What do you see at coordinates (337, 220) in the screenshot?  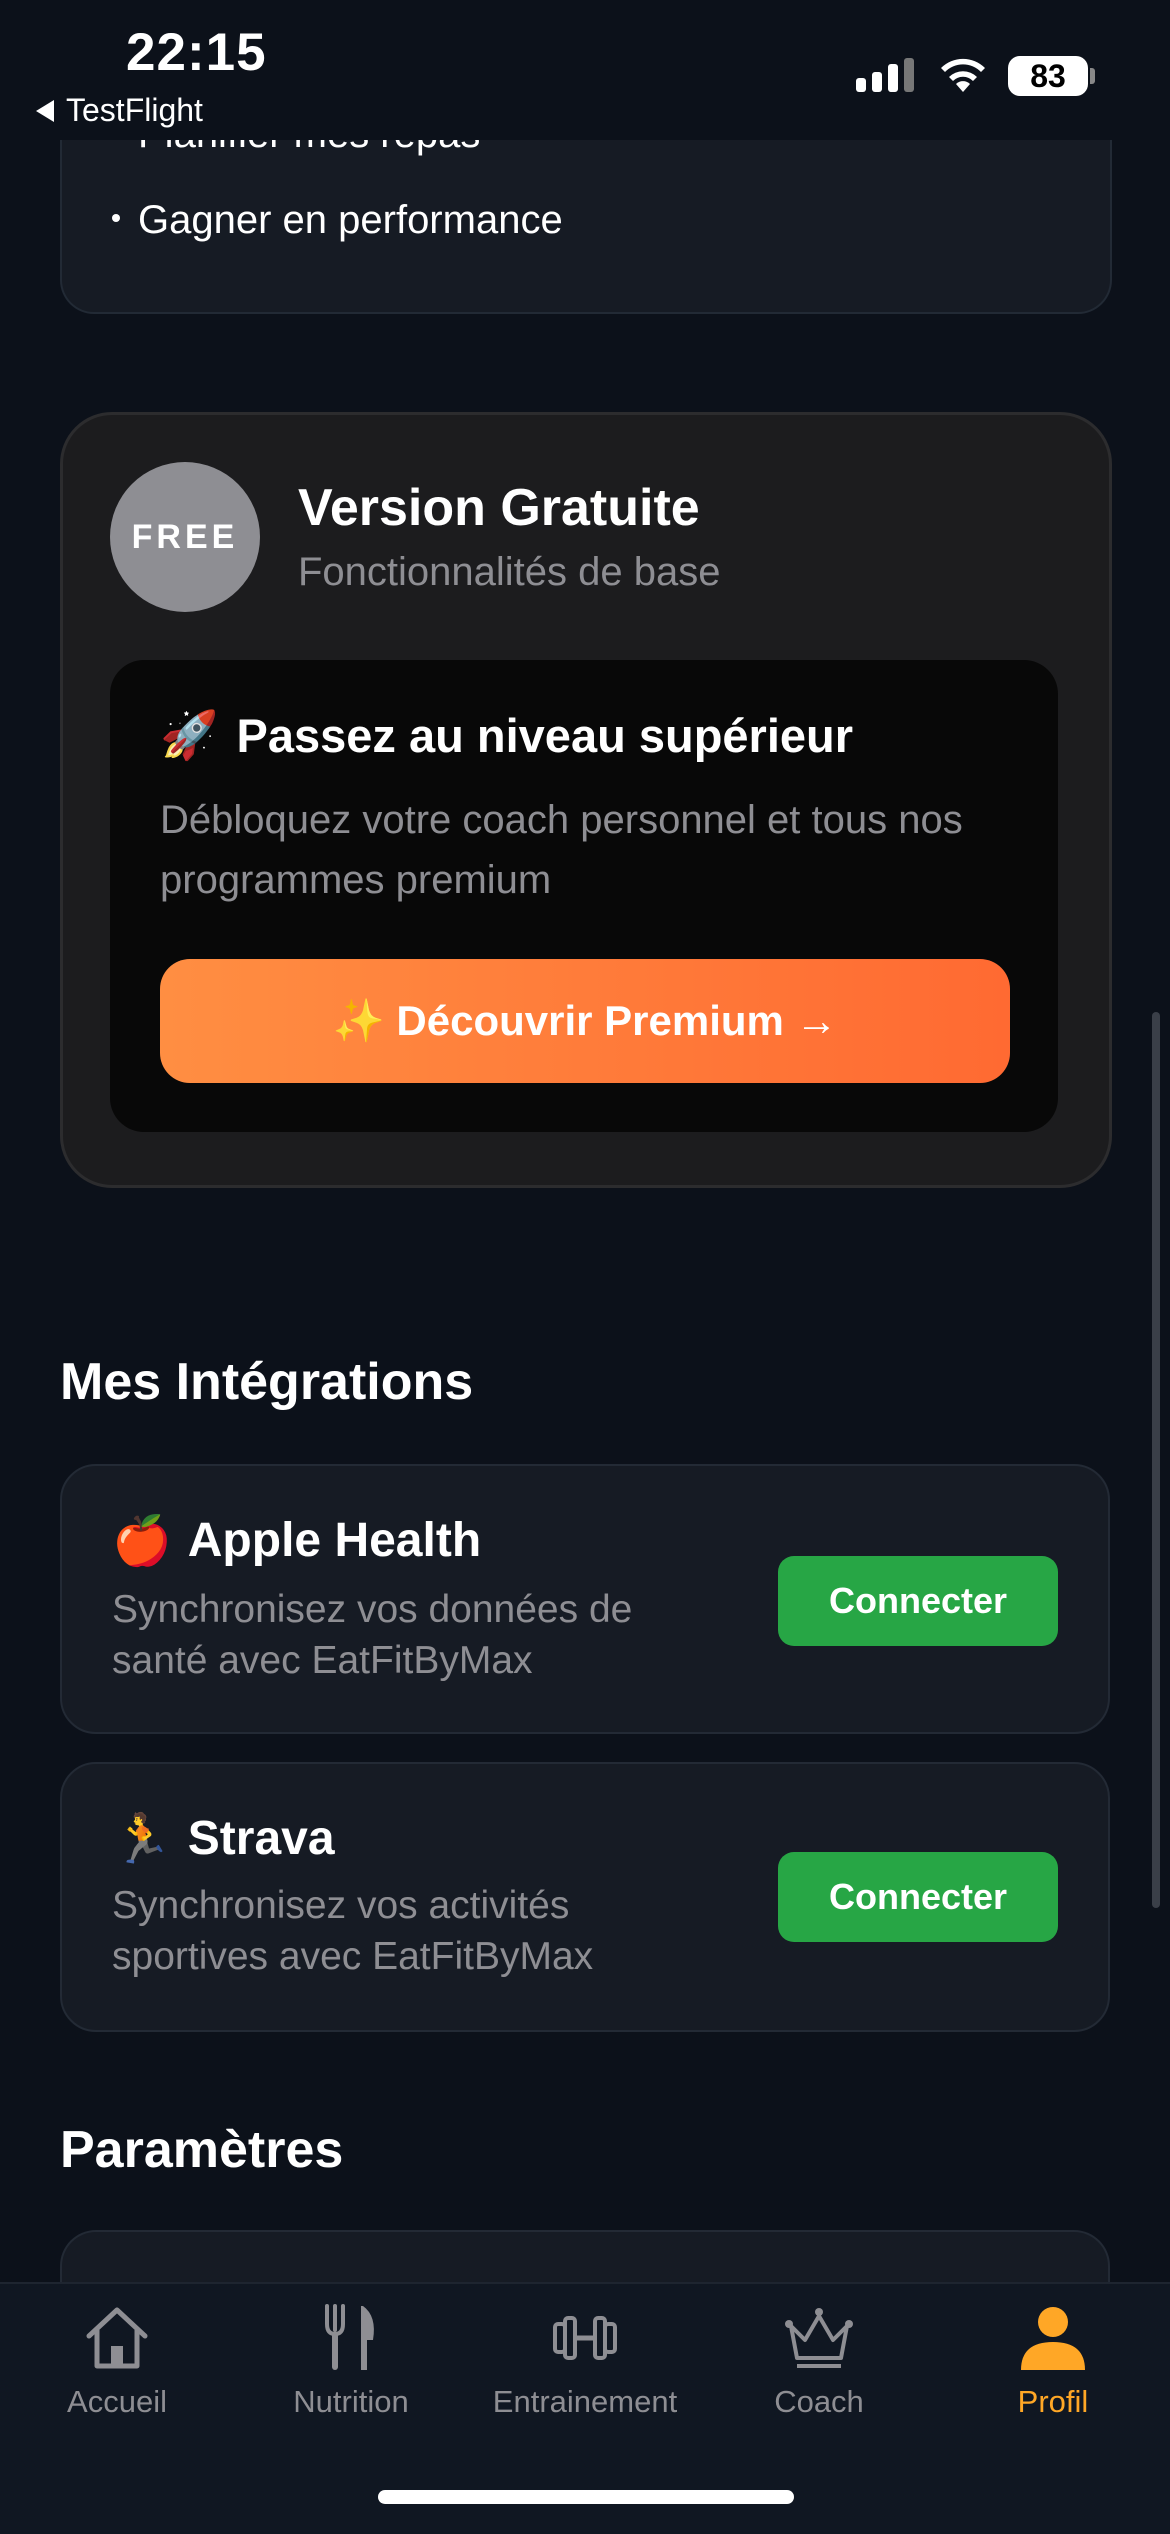 I see `goal-item: Gagner en performance` at bounding box center [337, 220].